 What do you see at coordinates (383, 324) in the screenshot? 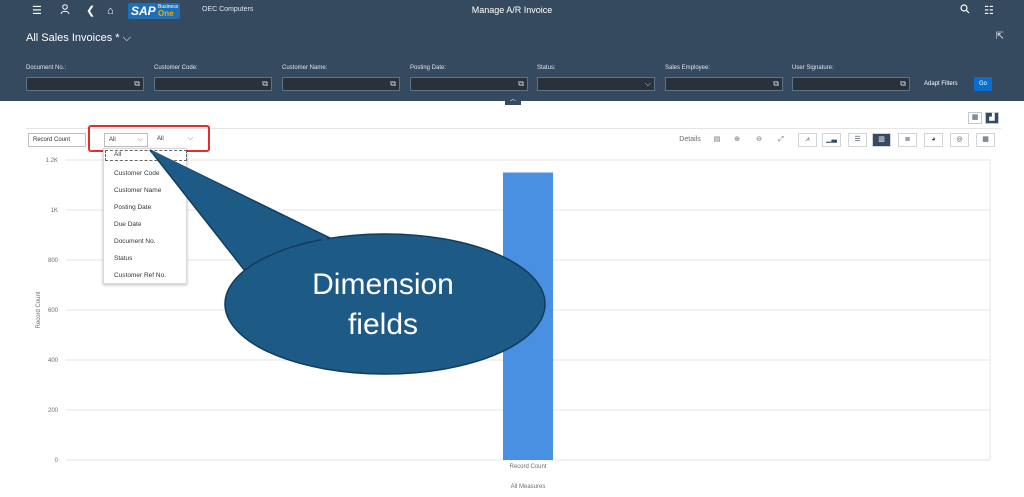
I see `callout-line-2: fields` at bounding box center [383, 324].